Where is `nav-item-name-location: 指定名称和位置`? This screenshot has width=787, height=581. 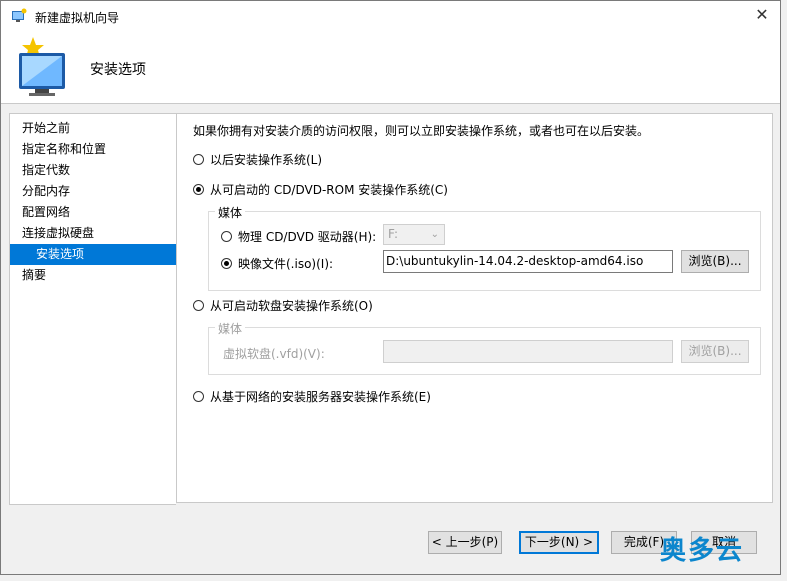
nav-item-name-location: 指定名称和位置 is located at coordinates (93, 149).